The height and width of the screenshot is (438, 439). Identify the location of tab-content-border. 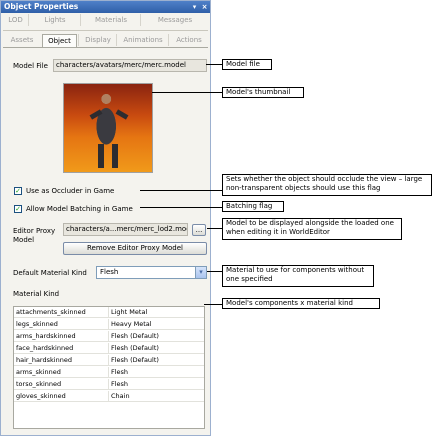
(105, 47).